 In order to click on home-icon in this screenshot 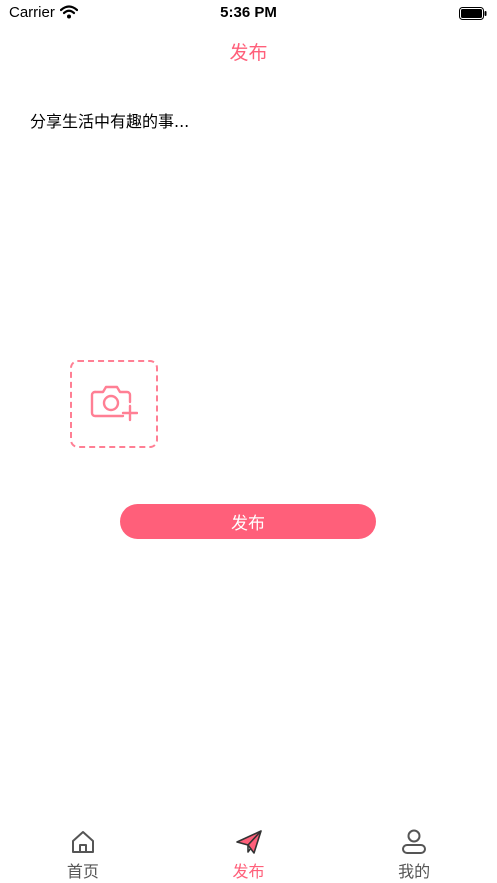, I will do `click(83, 842)`.